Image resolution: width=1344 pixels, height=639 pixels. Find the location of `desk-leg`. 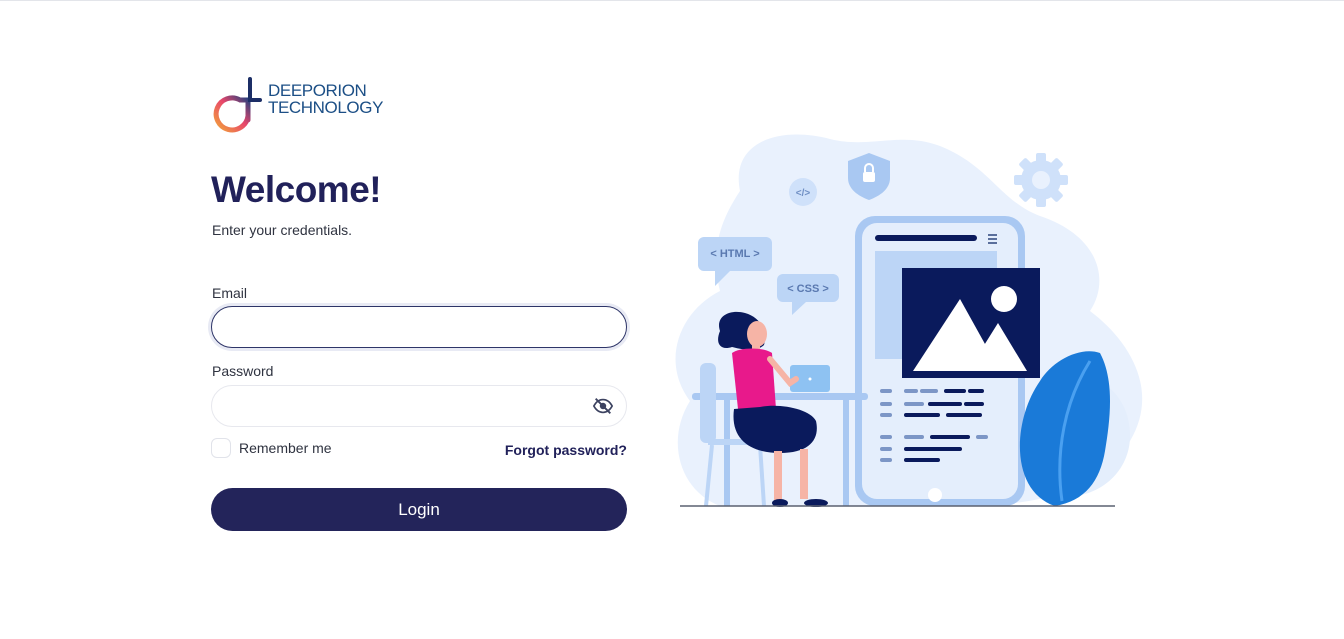

desk-leg is located at coordinates (846, 453).